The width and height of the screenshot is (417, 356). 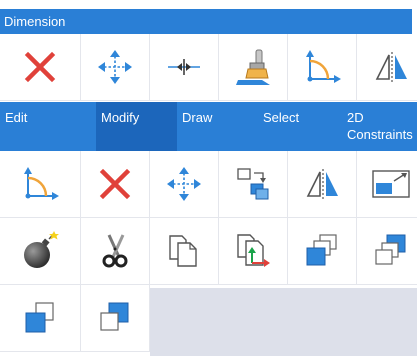 I want to click on bring-to-front-button, so click(x=322, y=251).